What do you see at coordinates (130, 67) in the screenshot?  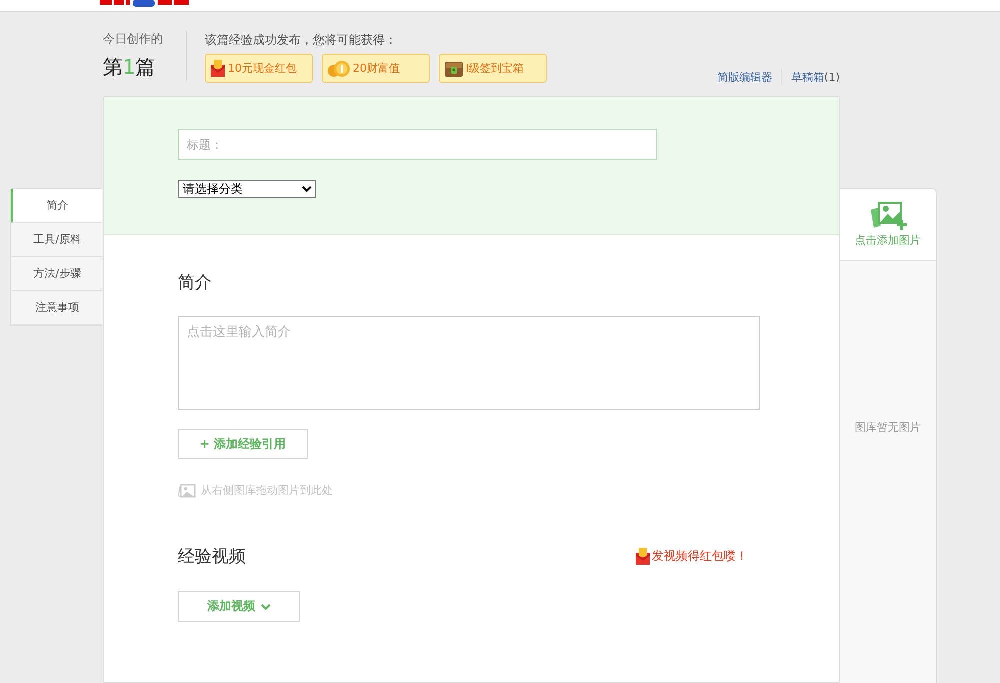 I see `created-count: 第1篇` at bounding box center [130, 67].